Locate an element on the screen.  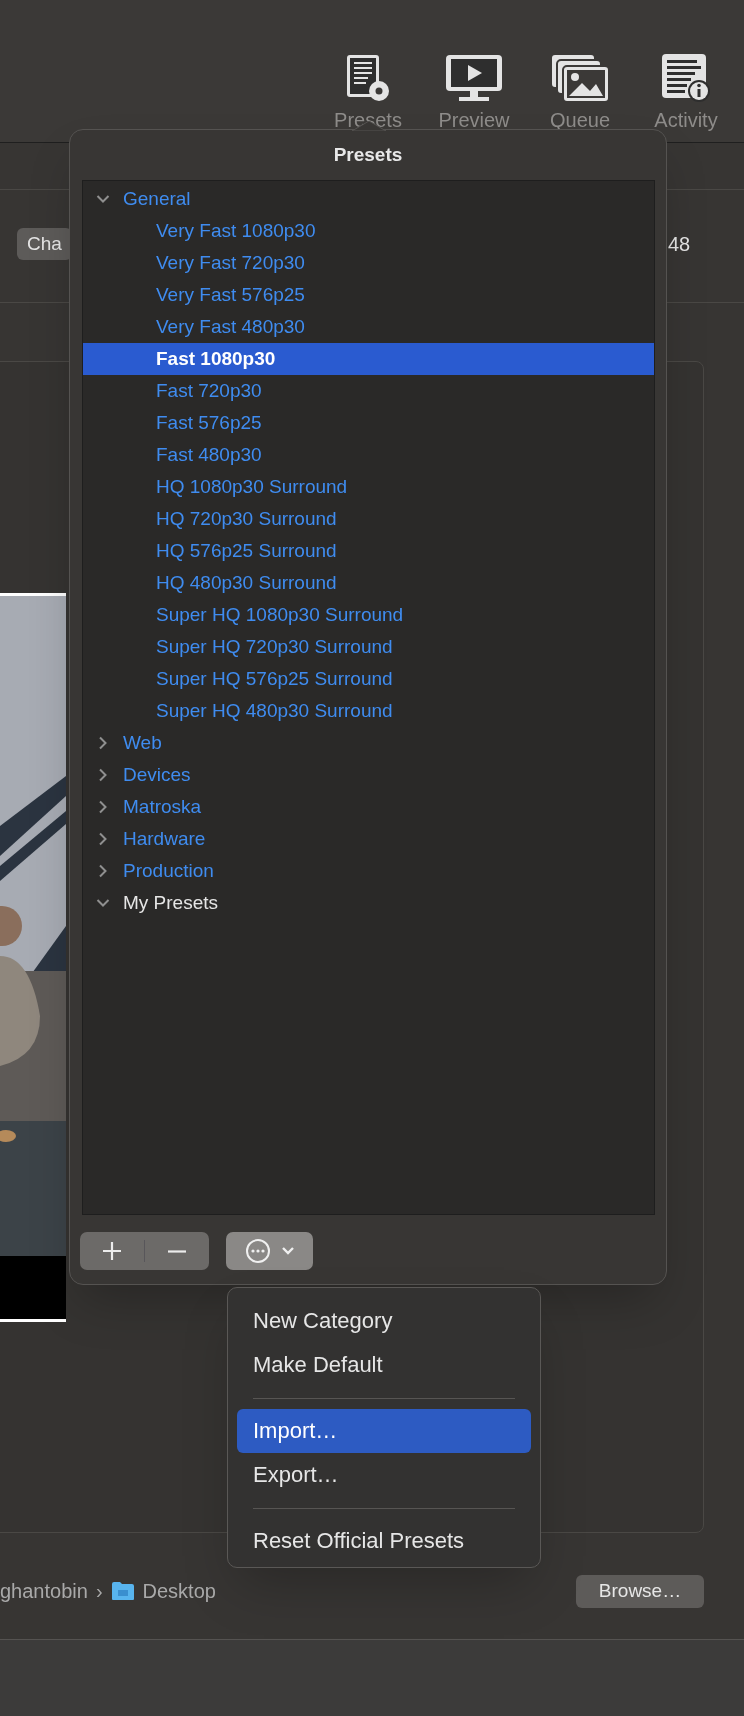
preset-row: Very Fast 1080p30 is located at coordinates (368, 231).